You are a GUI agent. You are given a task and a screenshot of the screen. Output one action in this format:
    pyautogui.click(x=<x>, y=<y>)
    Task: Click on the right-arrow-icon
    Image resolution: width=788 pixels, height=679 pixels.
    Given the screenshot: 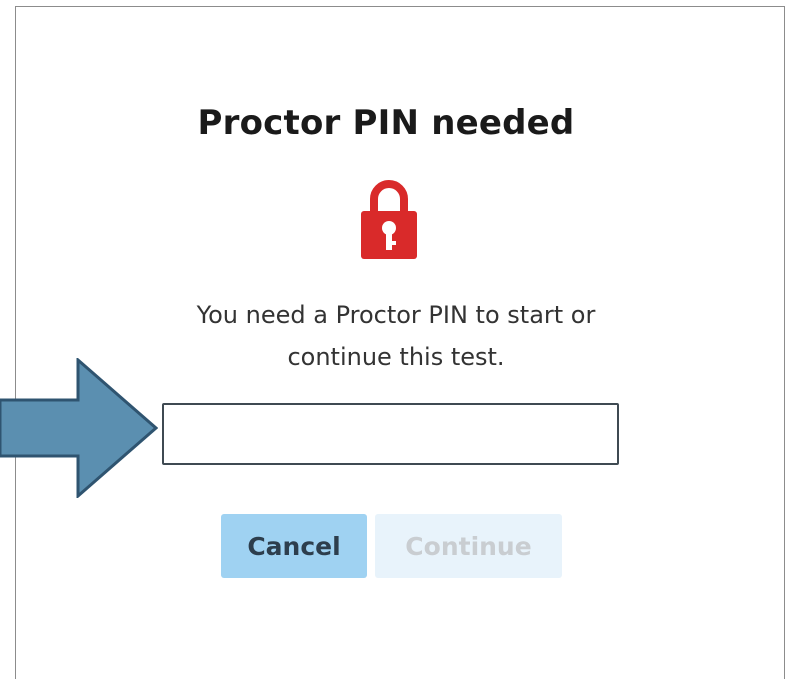 What is the action you would take?
    pyautogui.click(x=79, y=428)
    